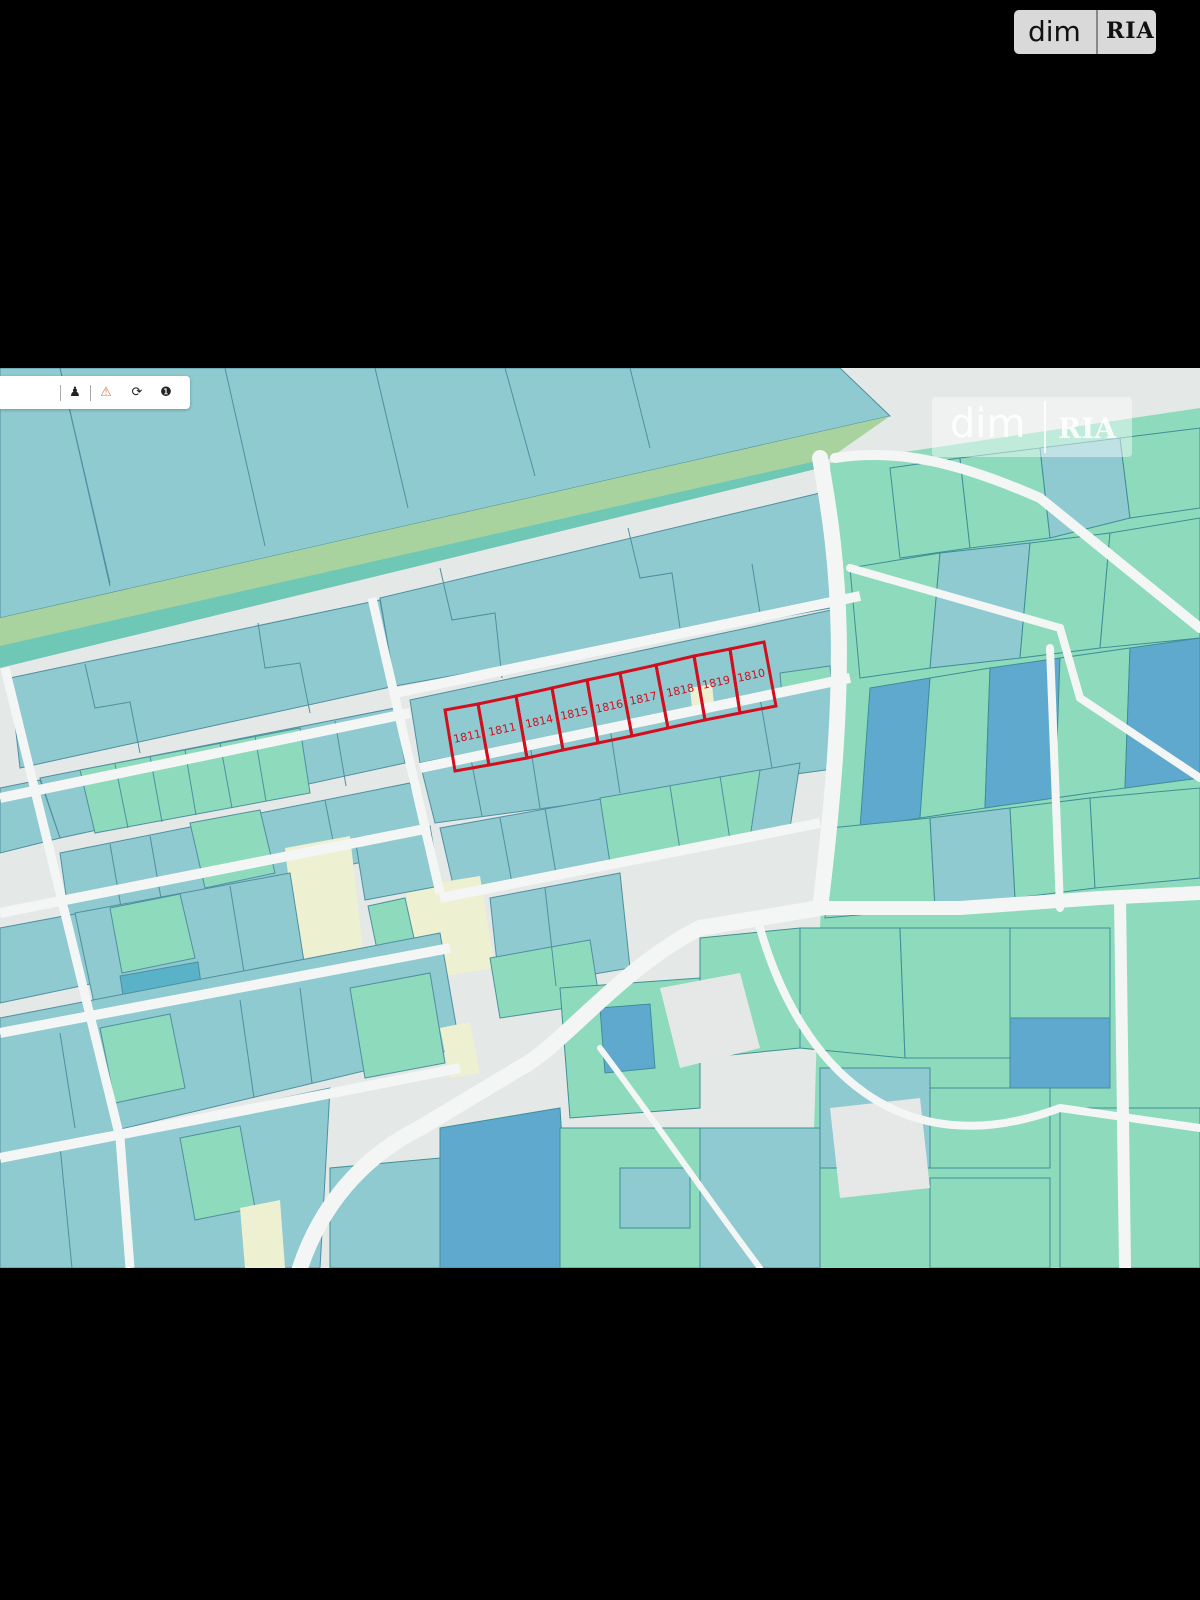 This screenshot has width=1200, height=1600. I want to click on watermark-dim-text: dim, so click(988, 424).